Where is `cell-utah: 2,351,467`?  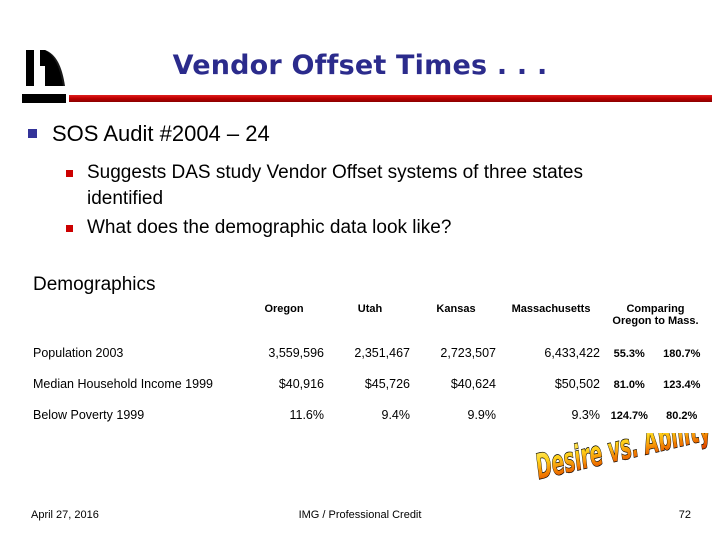
cell-utah: 2,351,467 is located at coordinates (382, 353).